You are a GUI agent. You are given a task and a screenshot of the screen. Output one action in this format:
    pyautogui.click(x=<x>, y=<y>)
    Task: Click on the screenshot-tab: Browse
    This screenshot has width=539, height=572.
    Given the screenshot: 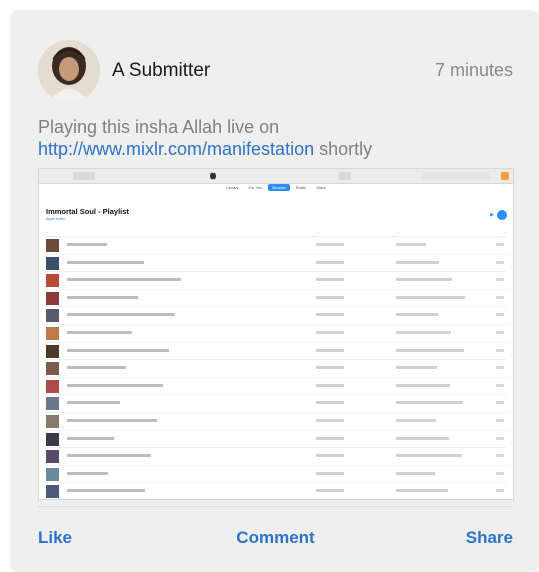 What is the action you would take?
    pyautogui.click(x=279, y=187)
    